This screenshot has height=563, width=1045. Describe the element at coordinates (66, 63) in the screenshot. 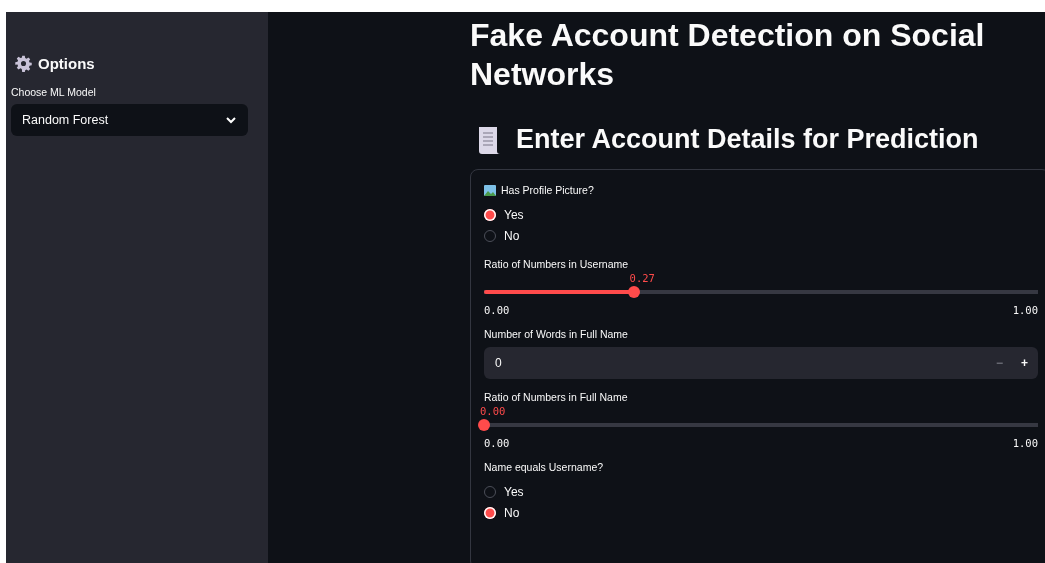

I see `sidebar-title: Options` at that location.